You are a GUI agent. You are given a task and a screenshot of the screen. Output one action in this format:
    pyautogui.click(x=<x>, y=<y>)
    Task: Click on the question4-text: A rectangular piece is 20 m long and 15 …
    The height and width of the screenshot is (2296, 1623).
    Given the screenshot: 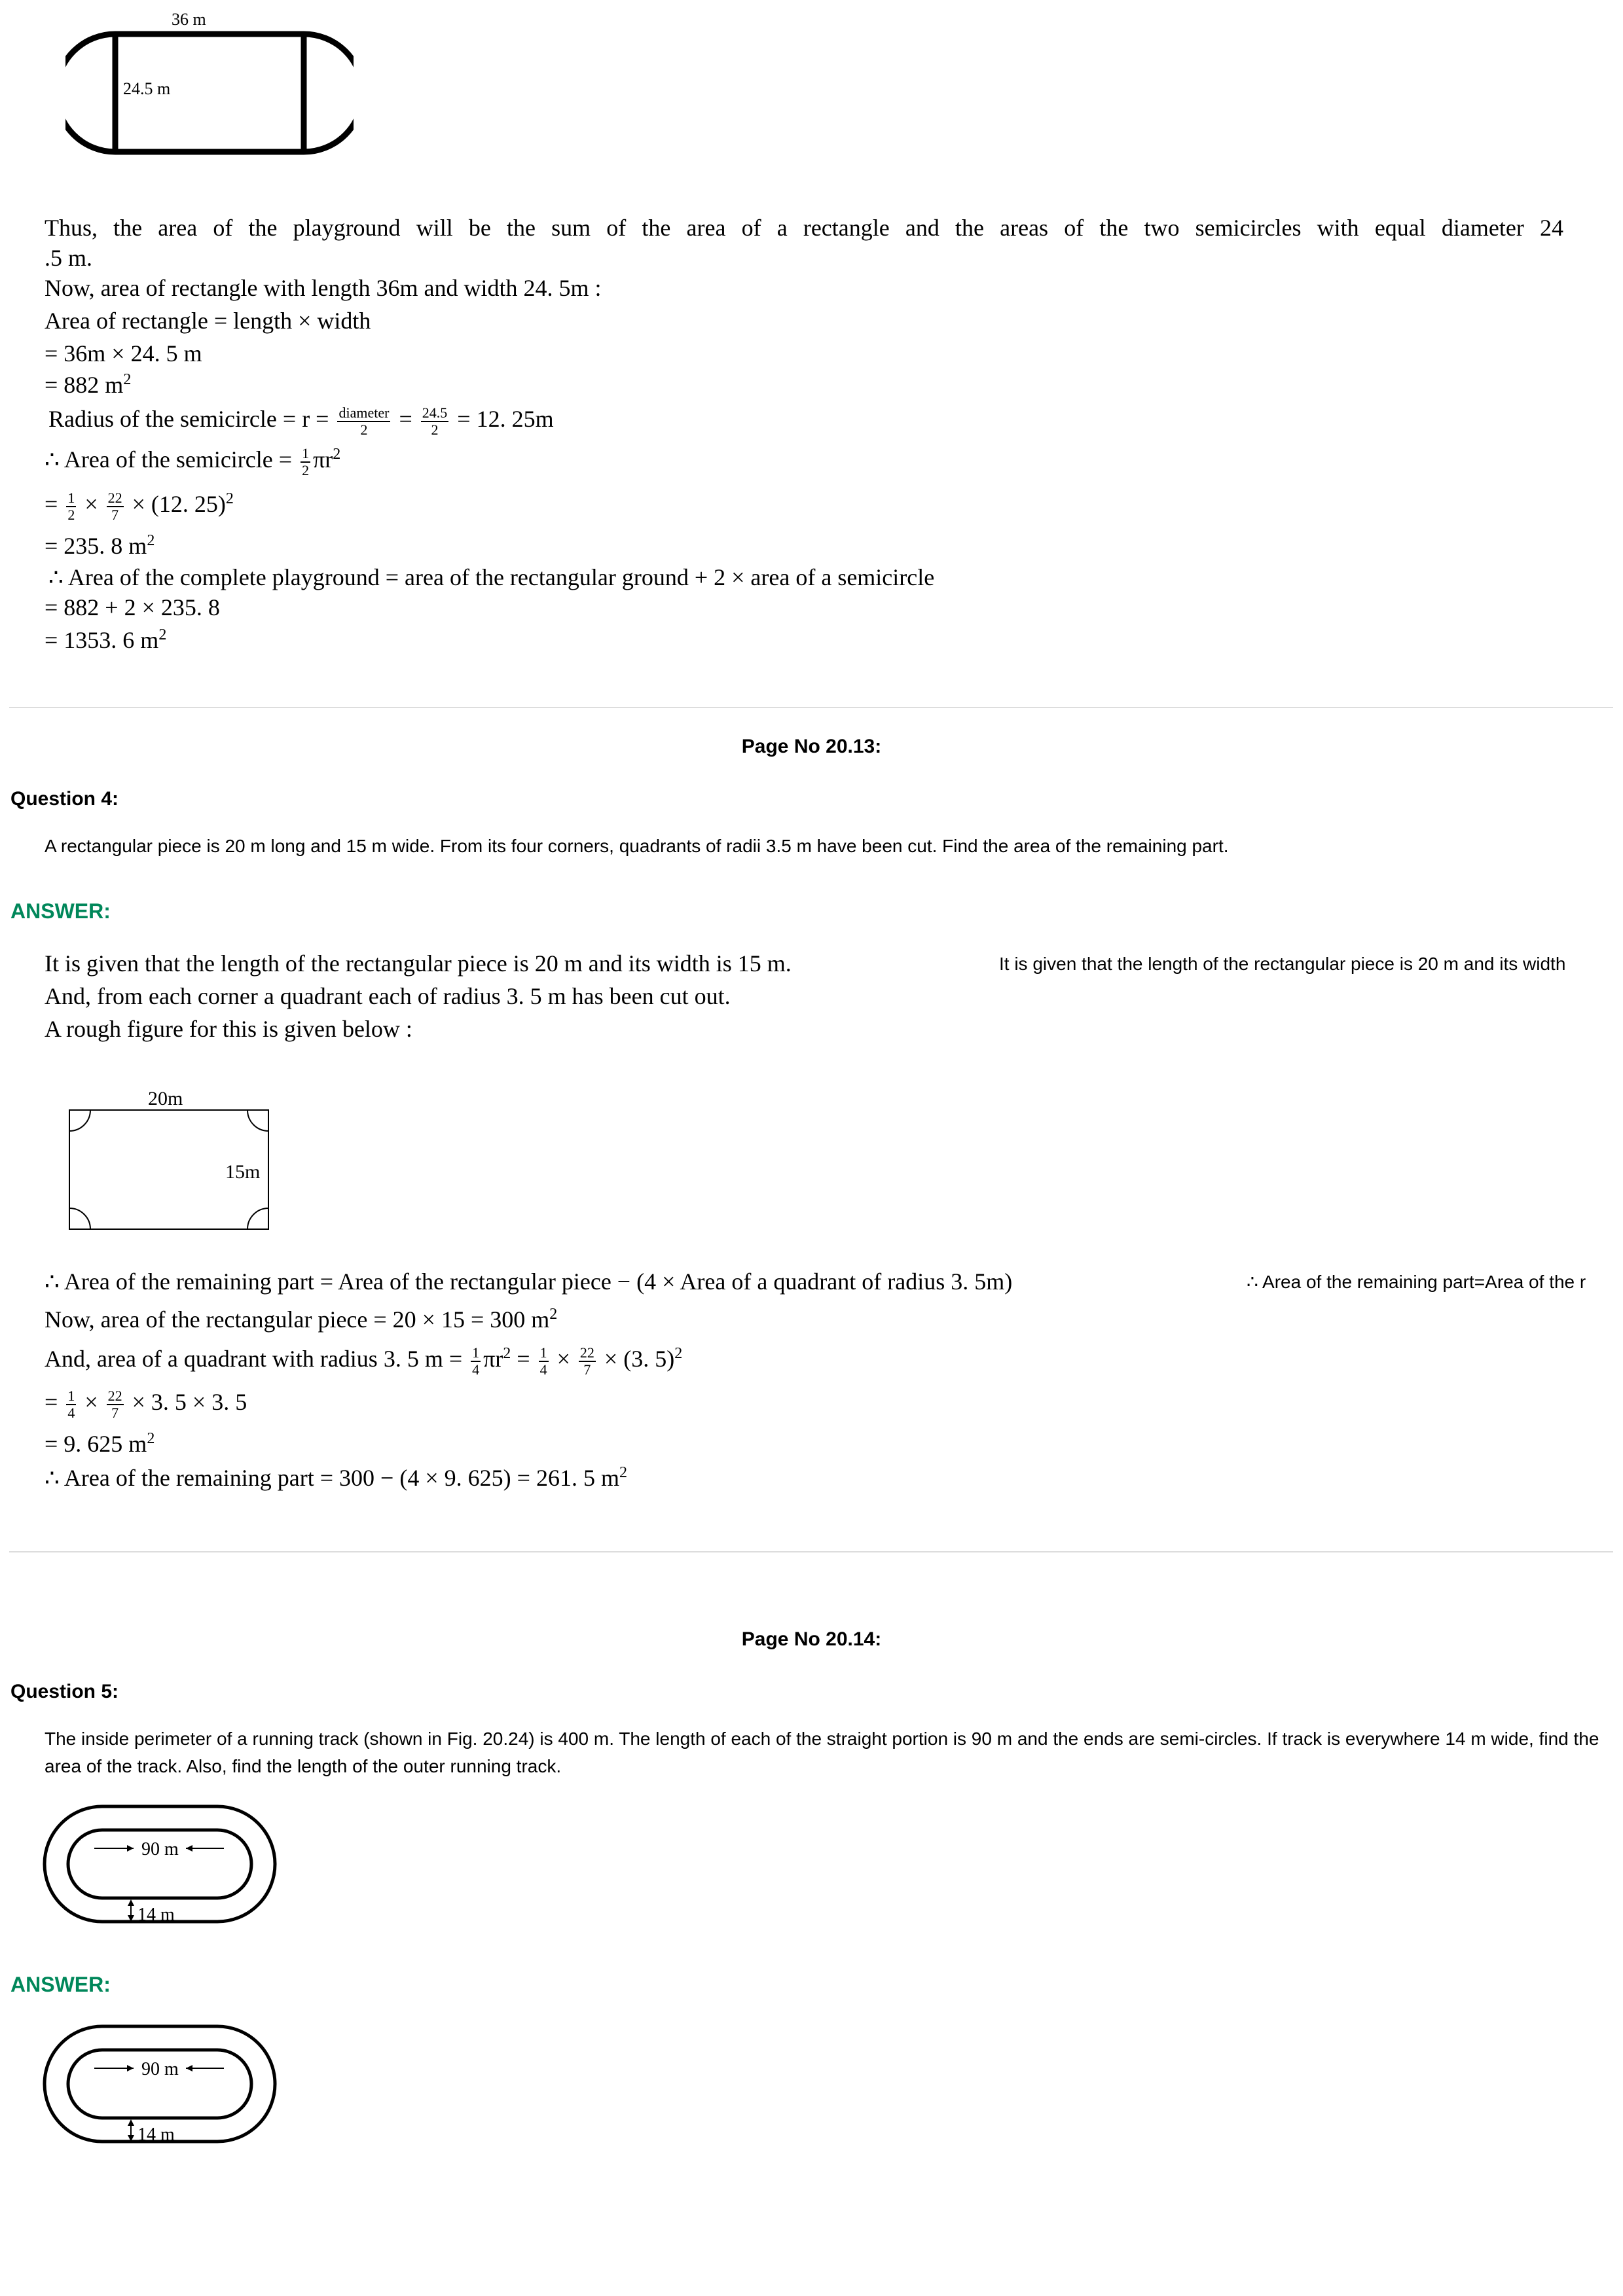 What is the action you would take?
    pyautogui.click(x=637, y=846)
    